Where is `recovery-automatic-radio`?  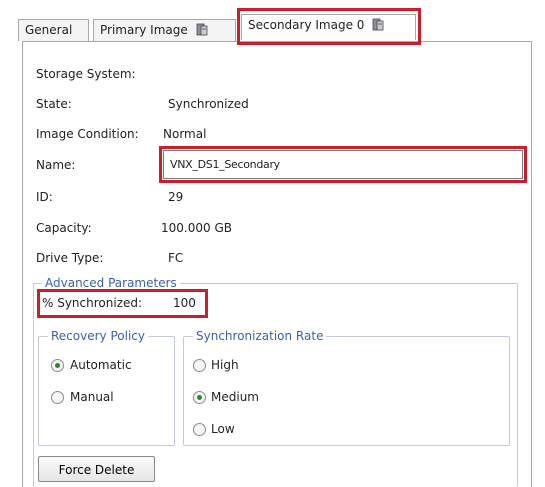 recovery-automatic-radio is located at coordinates (57, 365).